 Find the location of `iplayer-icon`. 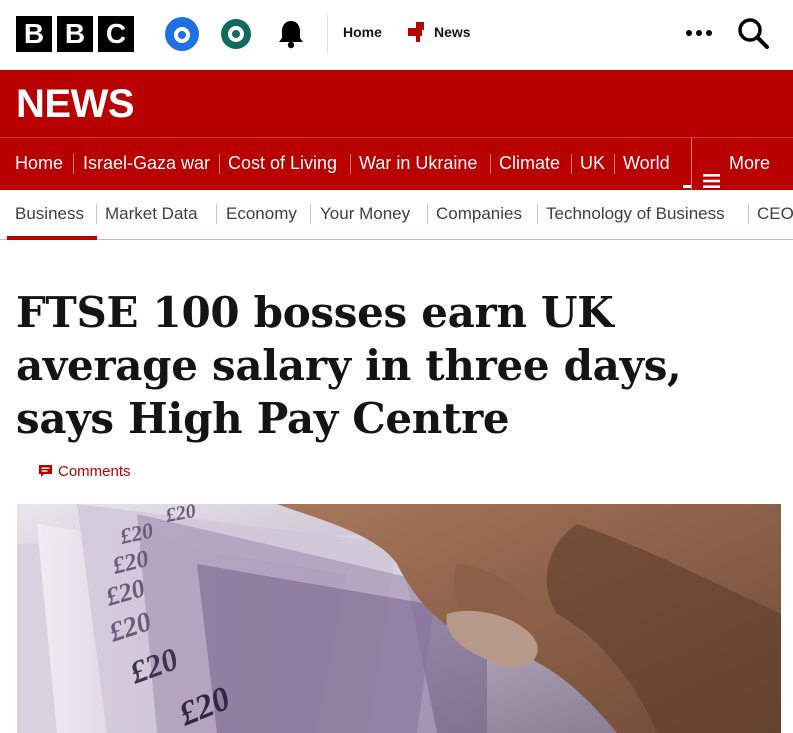

iplayer-icon is located at coordinates (236, 34).